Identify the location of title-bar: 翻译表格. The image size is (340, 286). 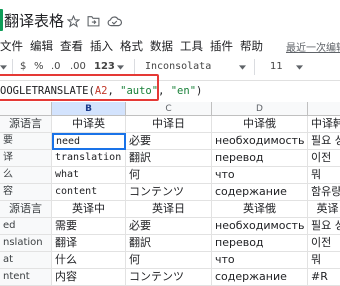
(170, 18).